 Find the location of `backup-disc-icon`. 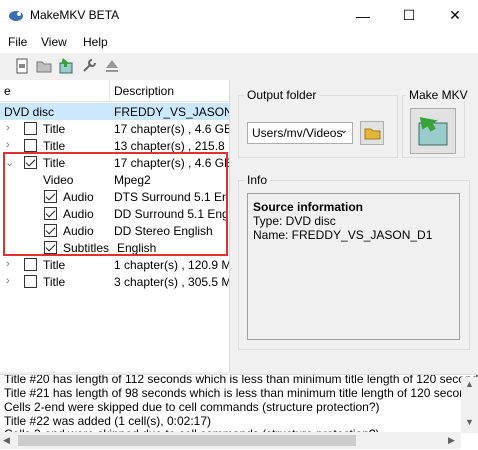

backup-disc-icon is located at coordinates (66, 66).